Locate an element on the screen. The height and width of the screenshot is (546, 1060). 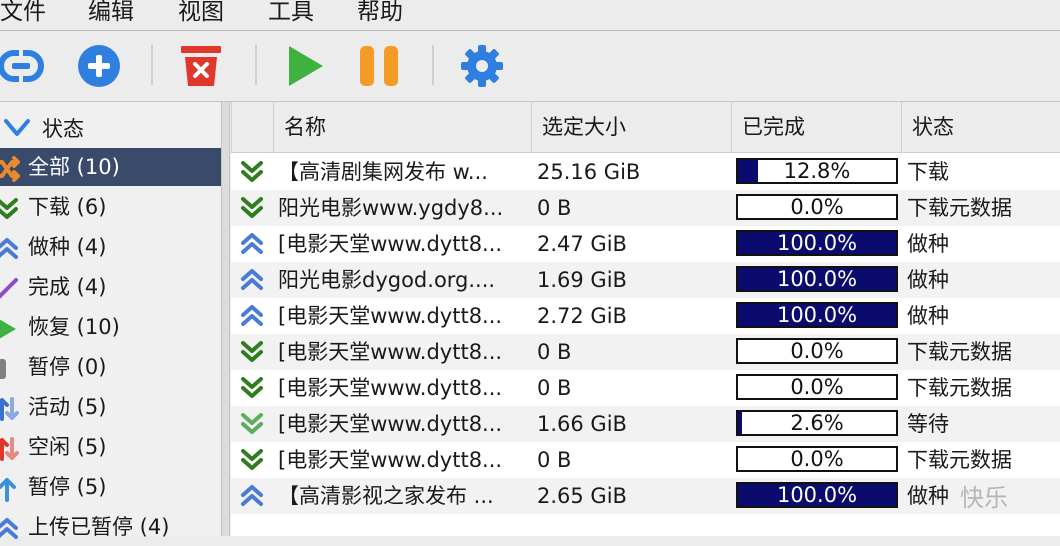
table-row: [电影天堂www.dytt8... 2.47 GiB 100.0% 做种 is located at coordinates (645, 244).